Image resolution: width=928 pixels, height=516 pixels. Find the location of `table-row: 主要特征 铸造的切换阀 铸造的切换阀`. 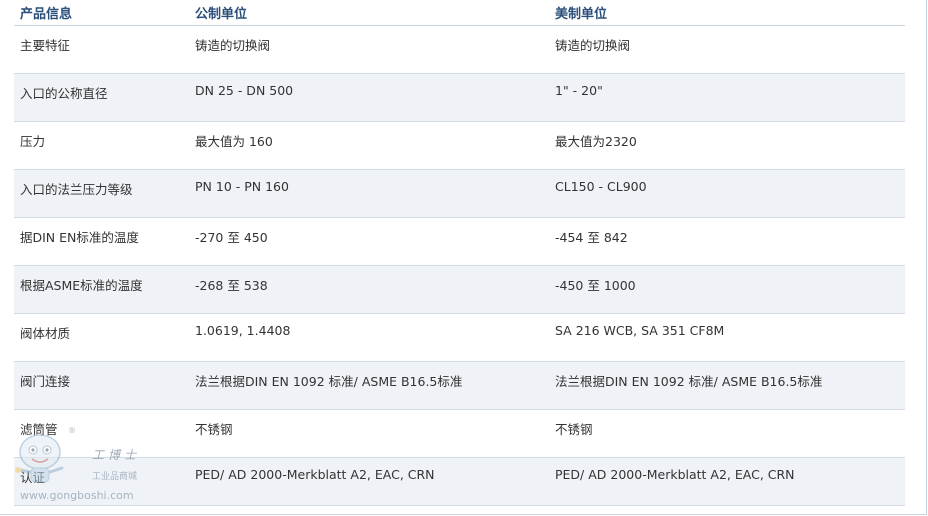

table-row: 主要特征 铸造的切换阀 铸造的切换阀 is located at coordinates (459, 49).